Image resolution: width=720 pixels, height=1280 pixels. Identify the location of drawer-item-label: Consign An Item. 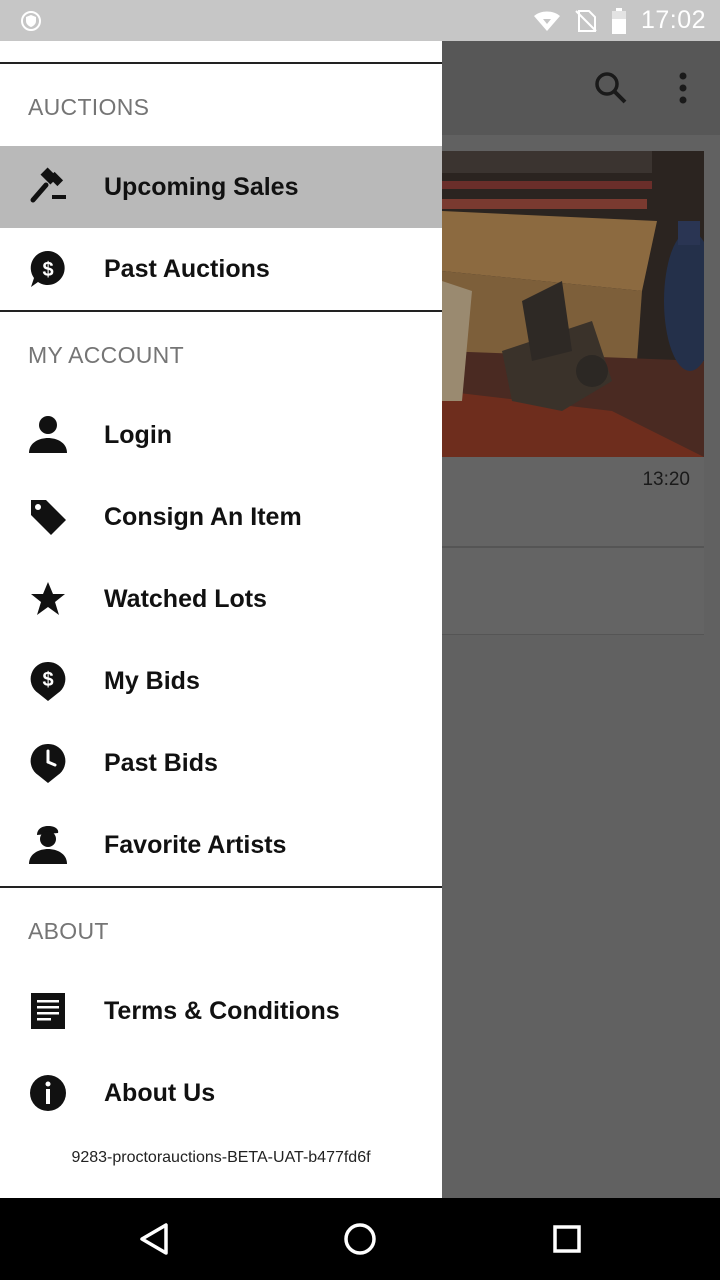
(203, 517).